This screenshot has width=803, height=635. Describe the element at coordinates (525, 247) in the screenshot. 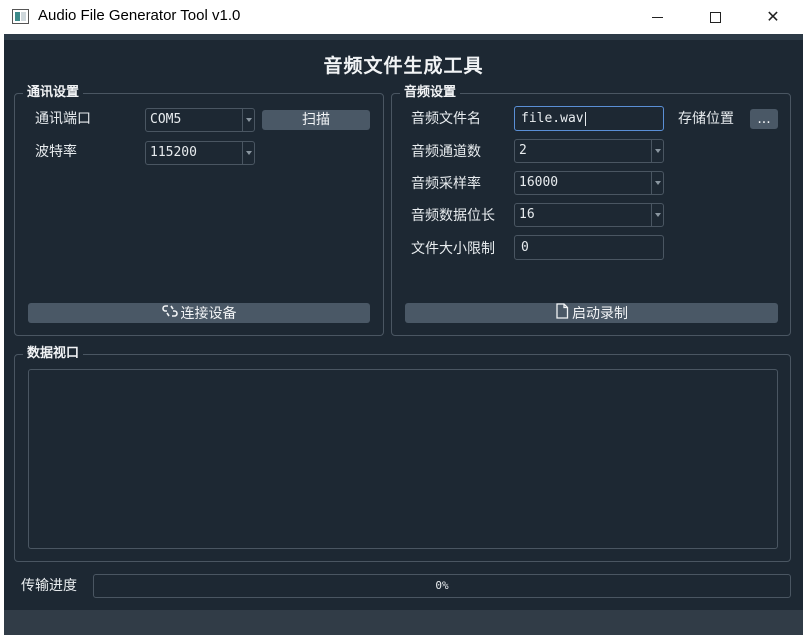

I see `sizelimit-value: 0` at that location.